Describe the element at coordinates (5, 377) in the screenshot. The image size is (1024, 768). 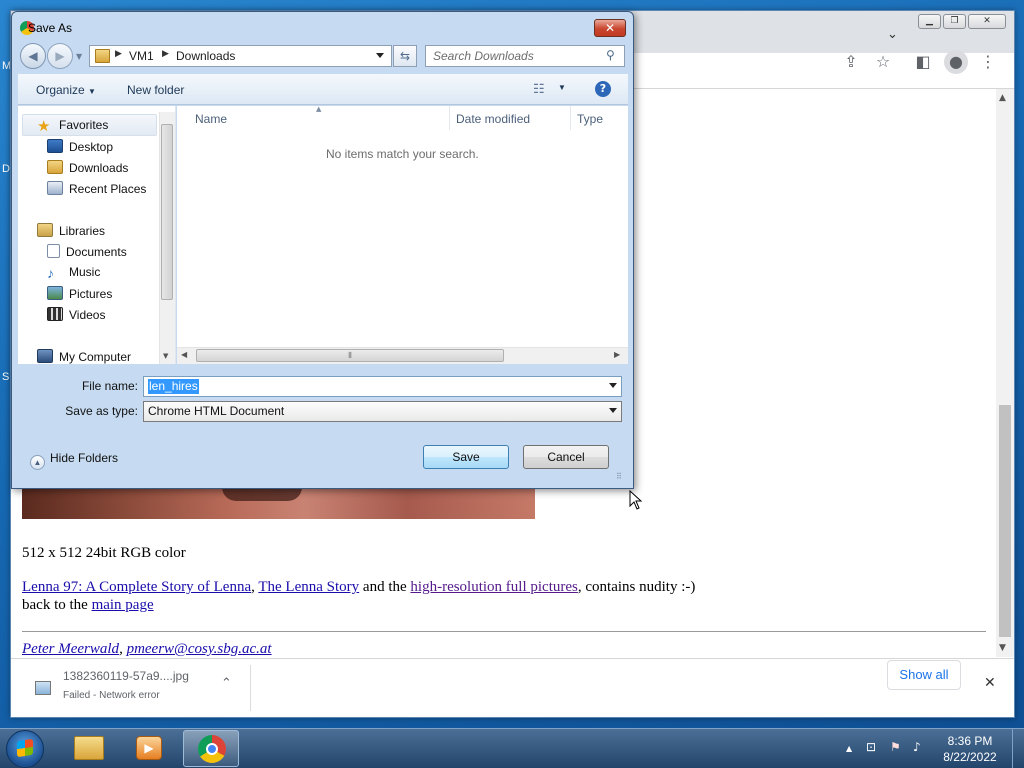
I see `desktop-icon-label: S` at that location.